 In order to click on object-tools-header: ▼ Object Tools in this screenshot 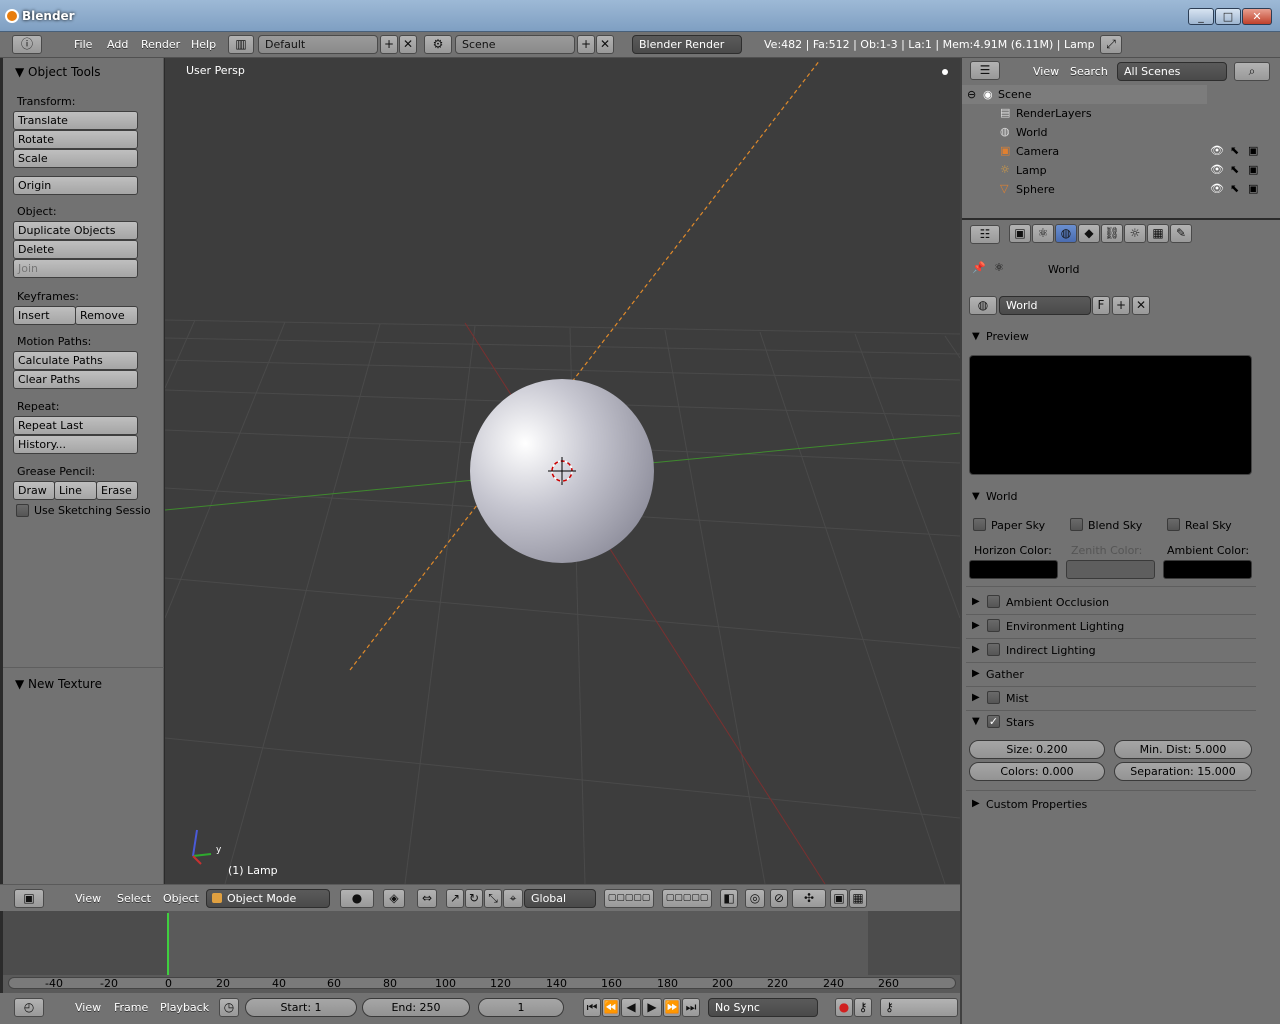, I will do `click(58, 72)`.